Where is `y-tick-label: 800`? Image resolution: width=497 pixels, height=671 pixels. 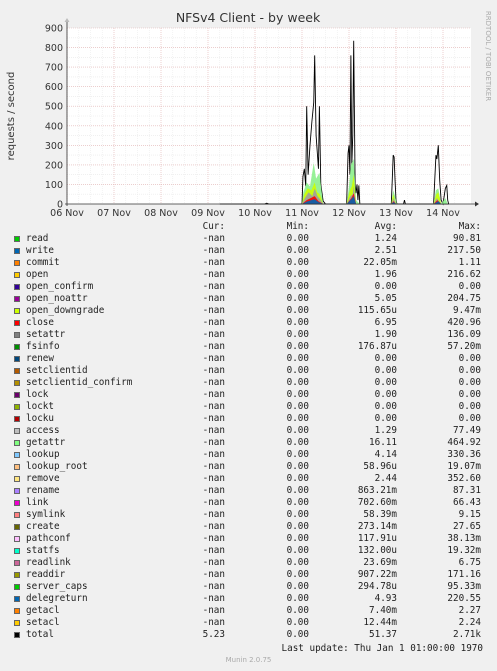 y-tick-label: 800 is located at coordinates (54, 48).